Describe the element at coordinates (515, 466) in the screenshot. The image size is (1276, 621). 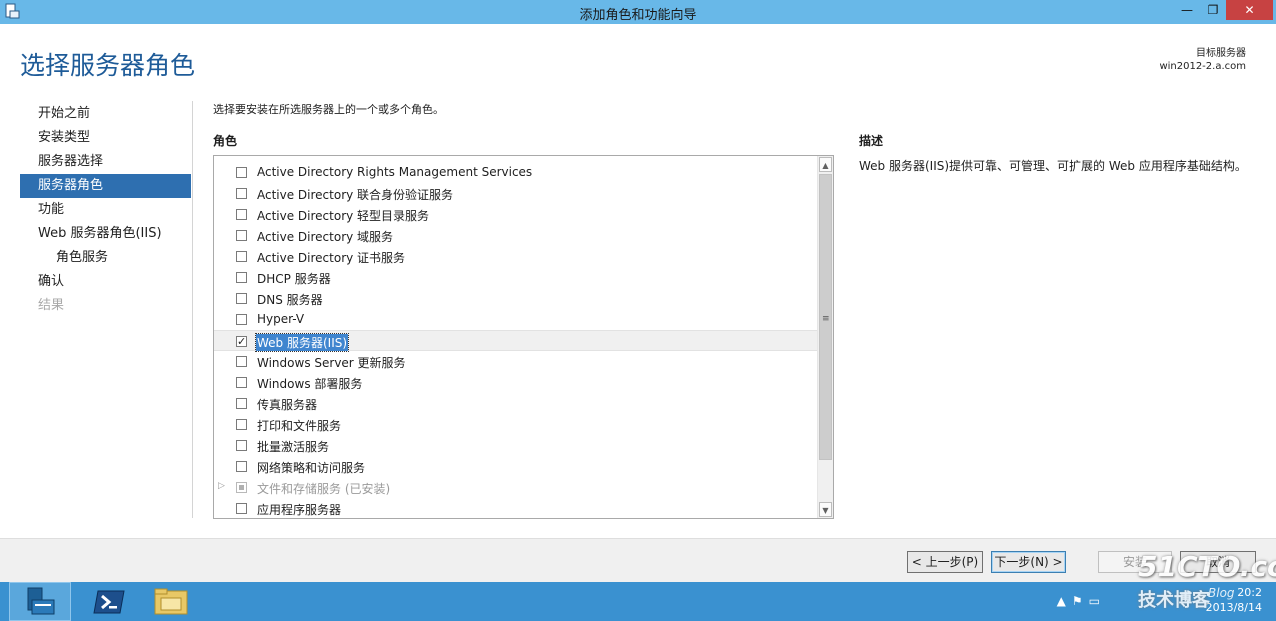
I see `role-row: 网络策略和访问服务` at that location.